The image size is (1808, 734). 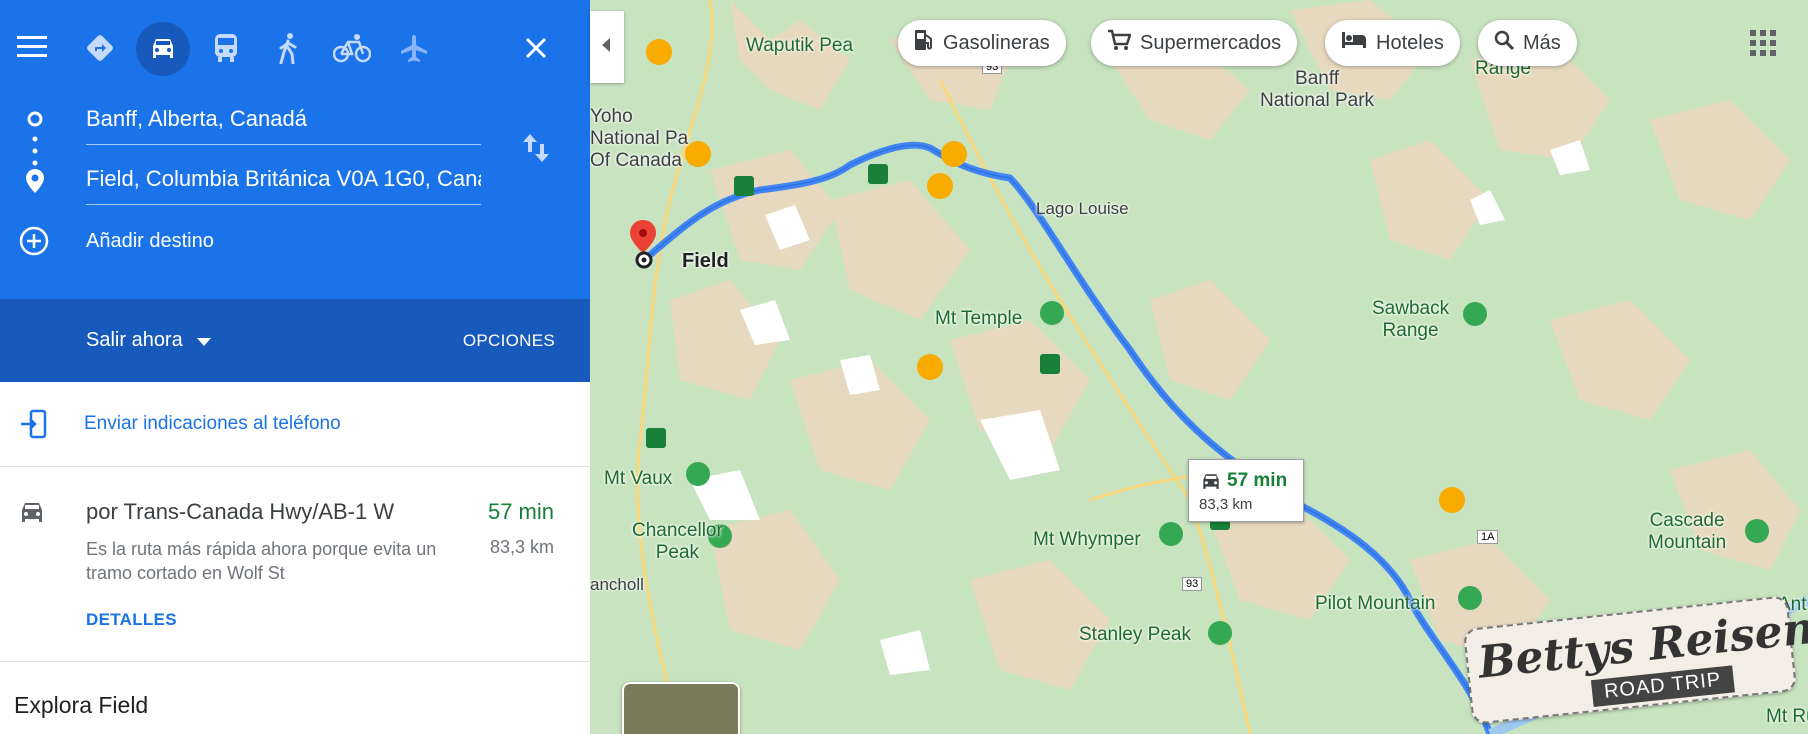 What do you see at coordinates (131, 620) in the screenshot?
I see `details-button: DETALLES` at bounding box center [131, 620].